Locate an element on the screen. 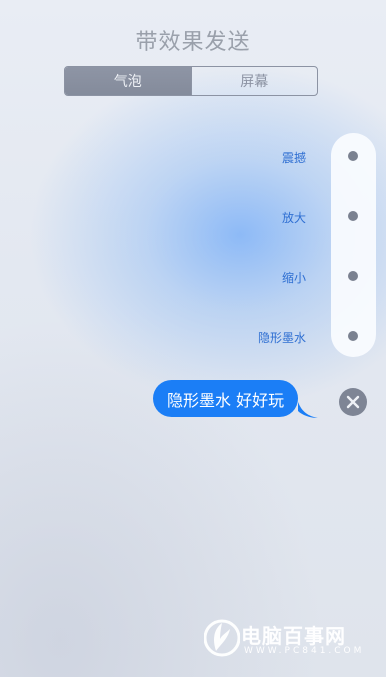 The width and height of the screenshot is (386, 677). effect-dot-gentle is located at coordinates (353, 276).